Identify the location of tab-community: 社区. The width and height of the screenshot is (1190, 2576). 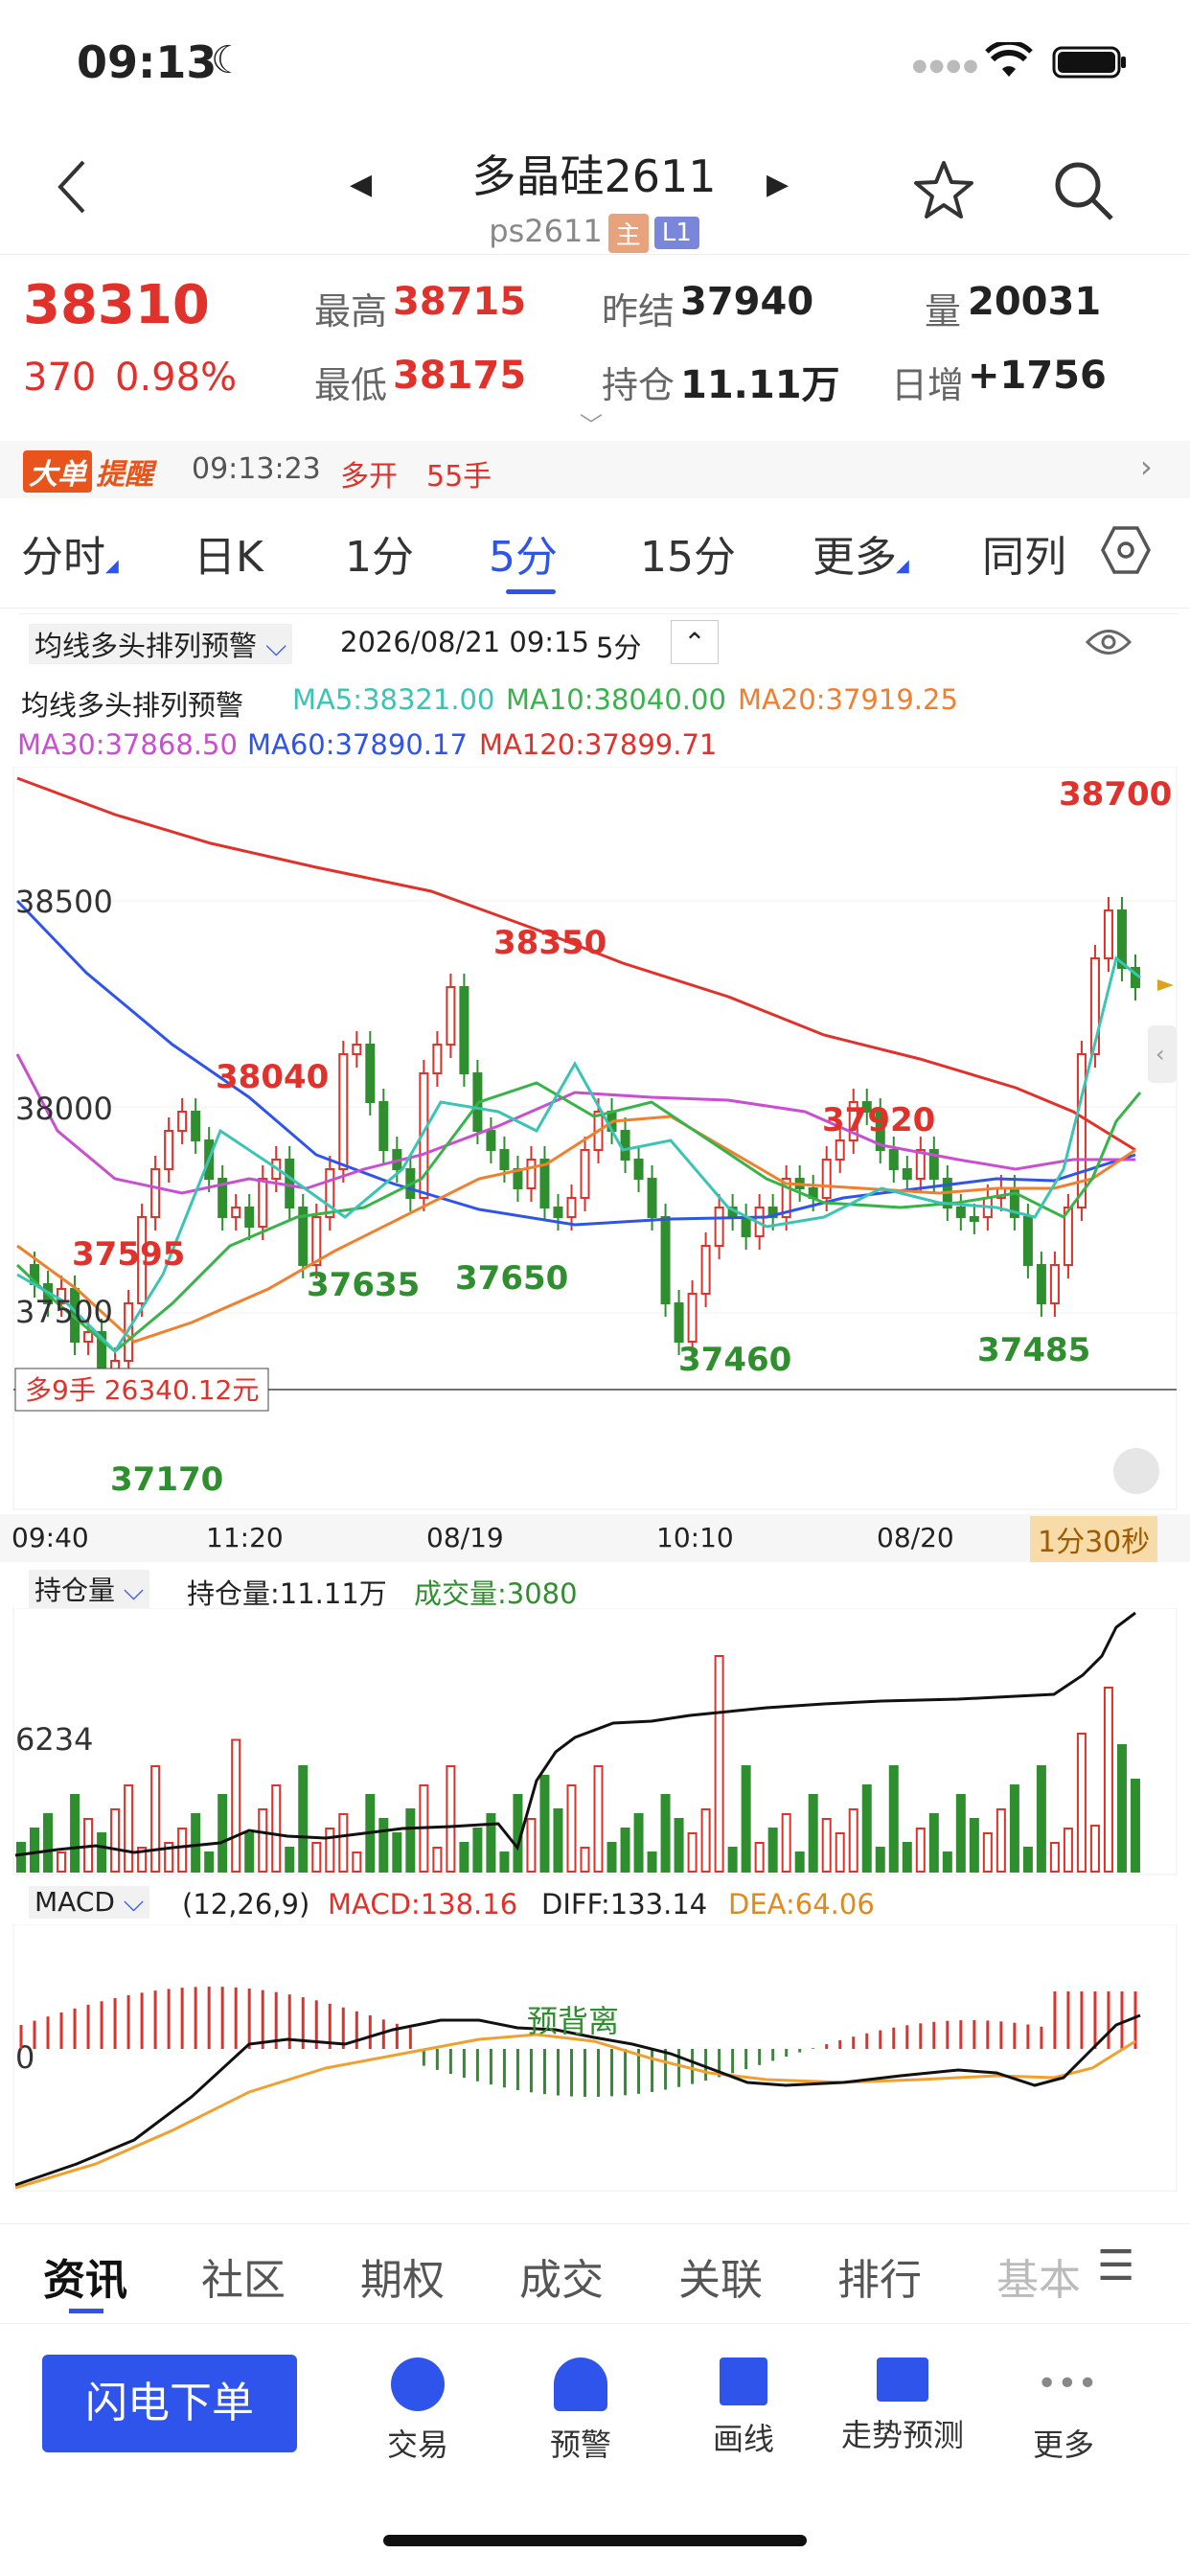
(244, 2276).